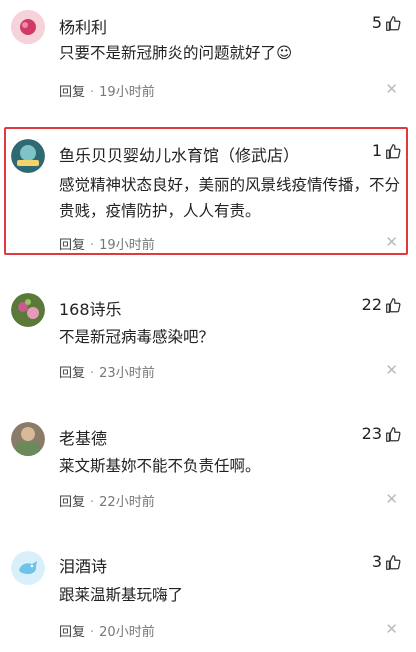  I want to click on comment-text: 跟莱温斯基玩嗨了, so click(121, 595).